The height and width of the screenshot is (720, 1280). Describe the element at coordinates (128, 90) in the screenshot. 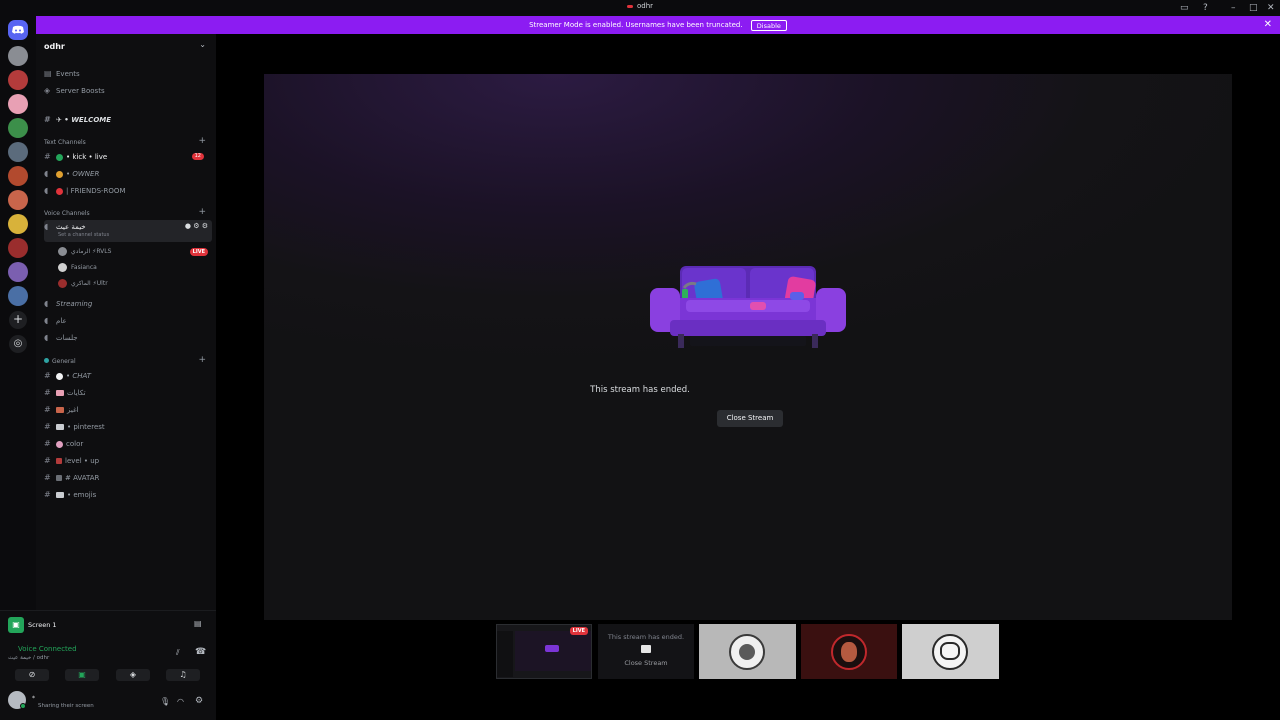

I see `server-boosts-item: ◈ Server Boosts` at that location.